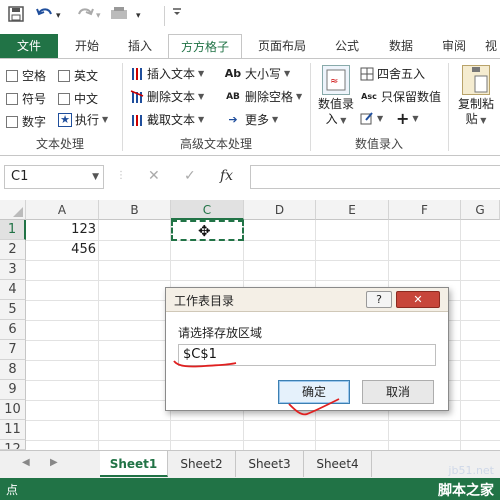  What do you see at coordinates (226, 176) in the screenshot?
I see `fx-icon: fx` at bounding box center [226, 176].